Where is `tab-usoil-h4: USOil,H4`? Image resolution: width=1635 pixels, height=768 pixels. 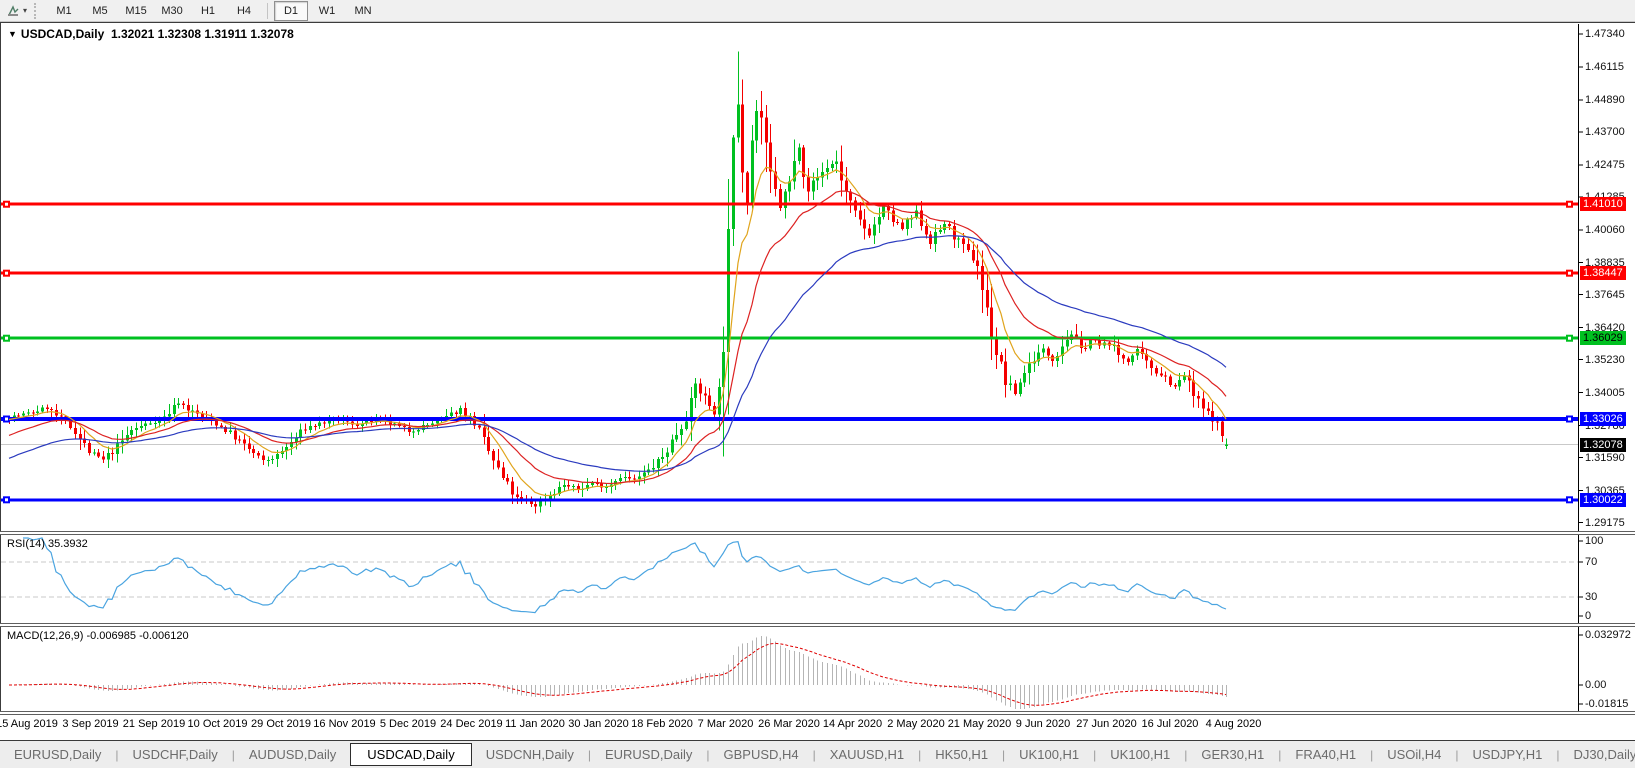
tab-usoil-h4: USOil,H4 is located at coordinates (1414, 754).